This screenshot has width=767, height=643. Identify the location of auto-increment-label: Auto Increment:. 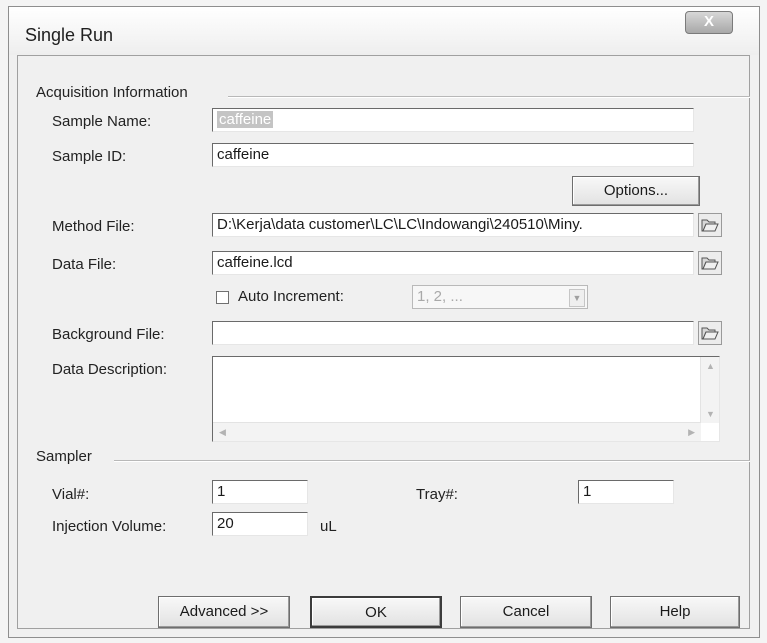
(291, 296).